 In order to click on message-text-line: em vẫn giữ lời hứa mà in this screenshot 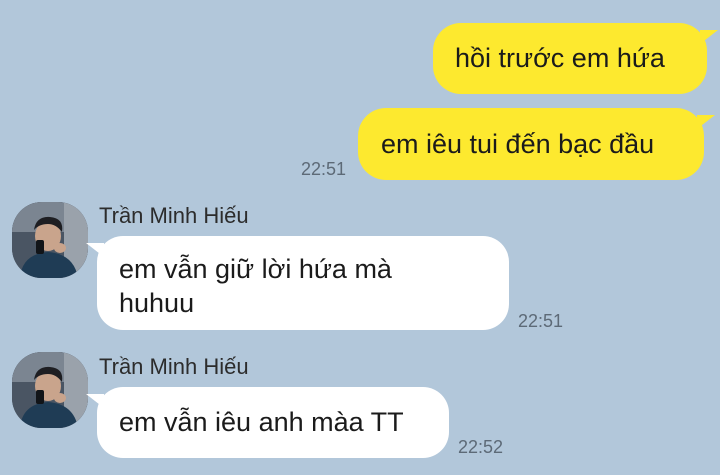, I will do `click(255, 269)`.